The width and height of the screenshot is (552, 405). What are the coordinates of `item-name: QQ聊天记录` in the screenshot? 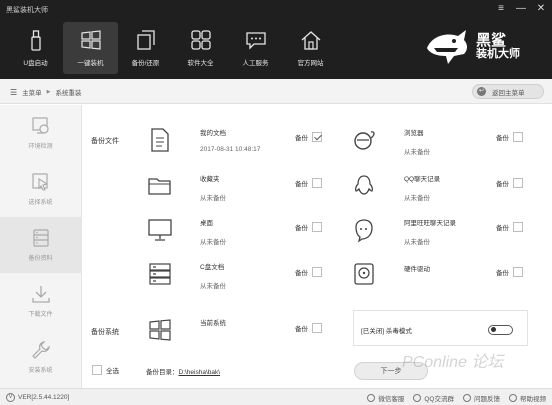 It's located at (422, 179).